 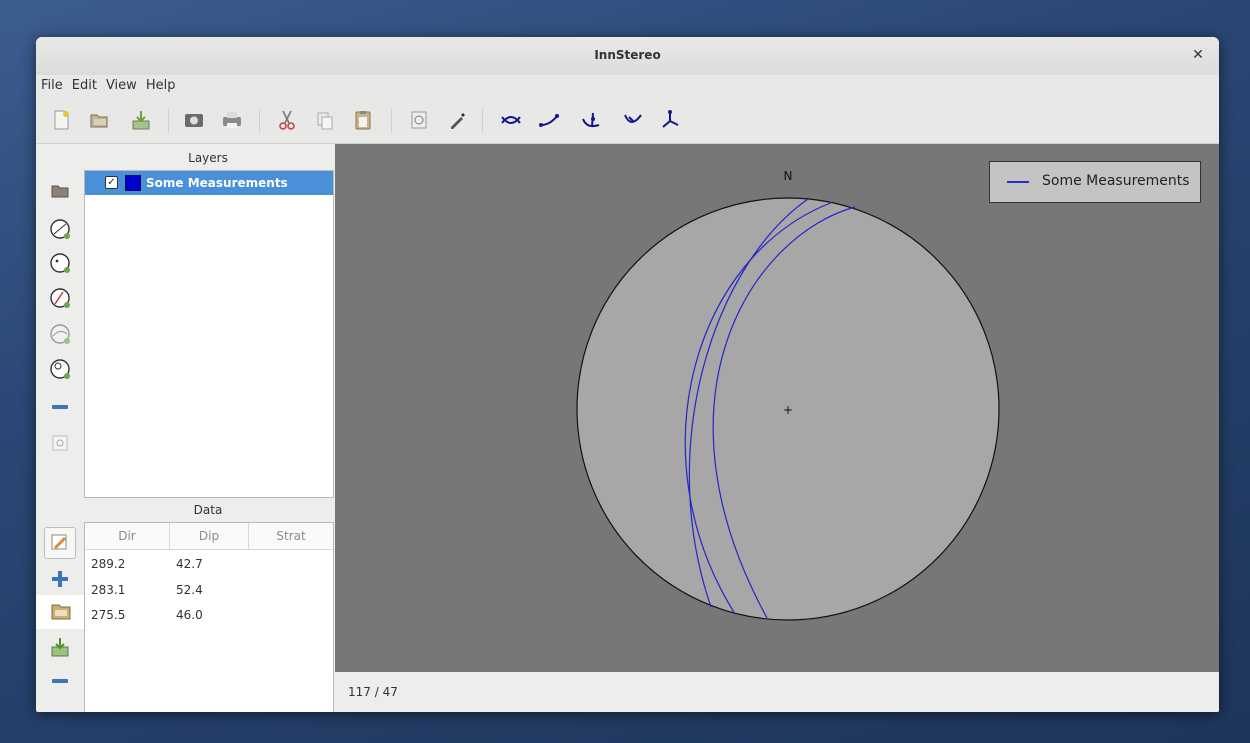 I want to click on best-fit-plane-button, so click(x=511, y=120).